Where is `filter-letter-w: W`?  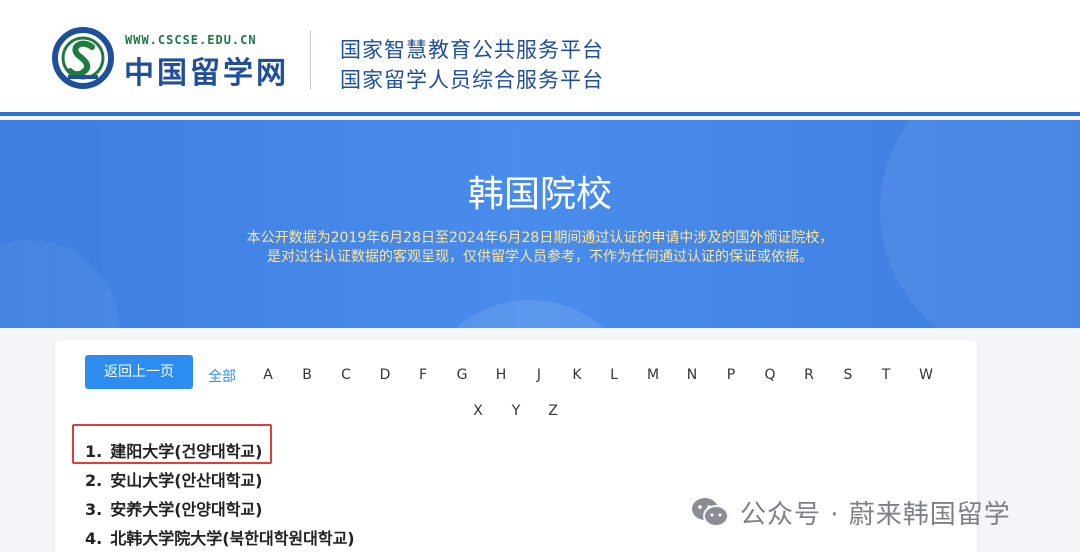
filter-letter-w: W is located at coordinates (926, 375).